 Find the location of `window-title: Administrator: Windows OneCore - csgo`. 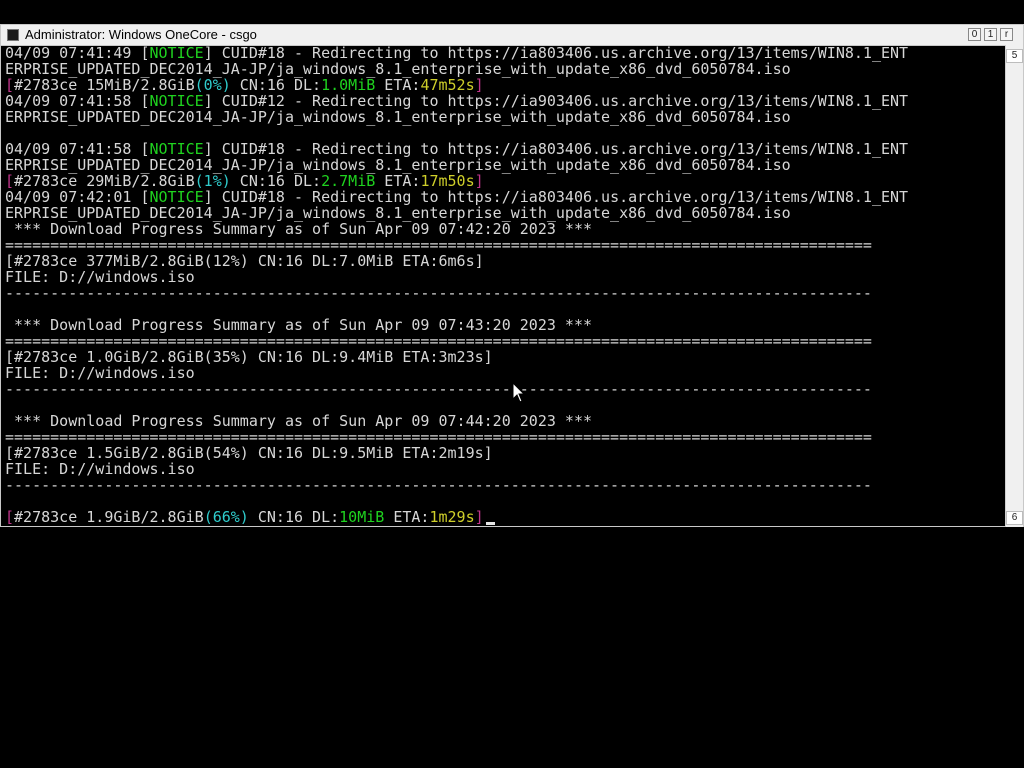

window-title: Administrator: Windows OneCore - csgo is located at coordinates (141, 34).